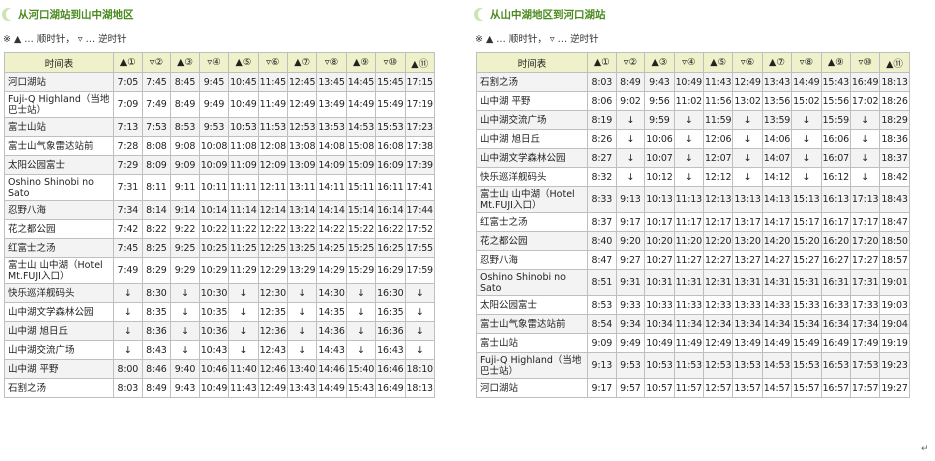 The height and width of the screenshot is (461, 935). I want to click on departure-time: 17:27, so click(865, 260).